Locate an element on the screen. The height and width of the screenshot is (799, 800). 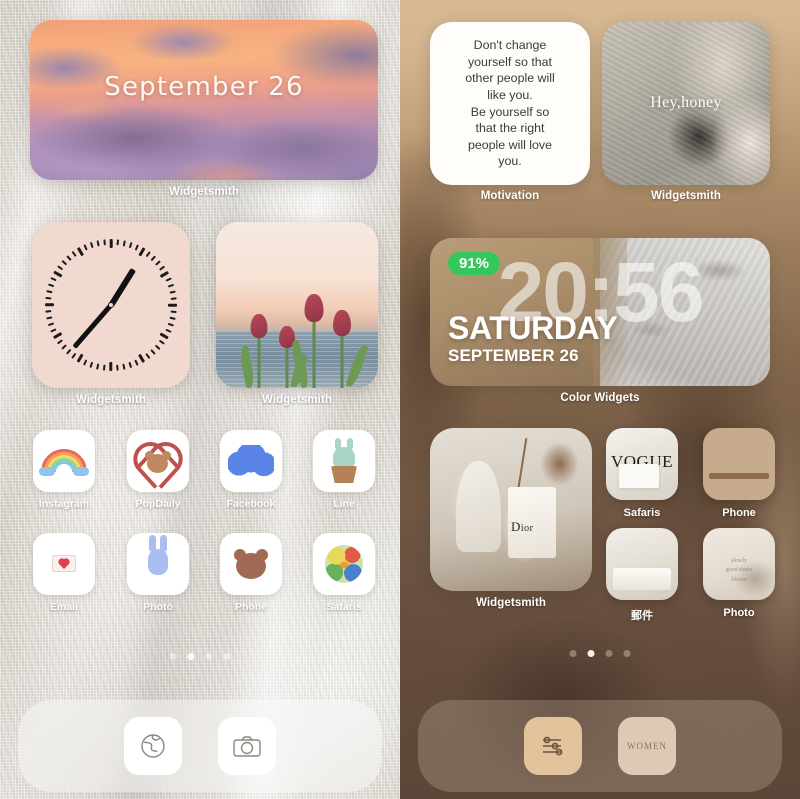
widget-sunset-date: September 26 is located at coordinates (204, 100).